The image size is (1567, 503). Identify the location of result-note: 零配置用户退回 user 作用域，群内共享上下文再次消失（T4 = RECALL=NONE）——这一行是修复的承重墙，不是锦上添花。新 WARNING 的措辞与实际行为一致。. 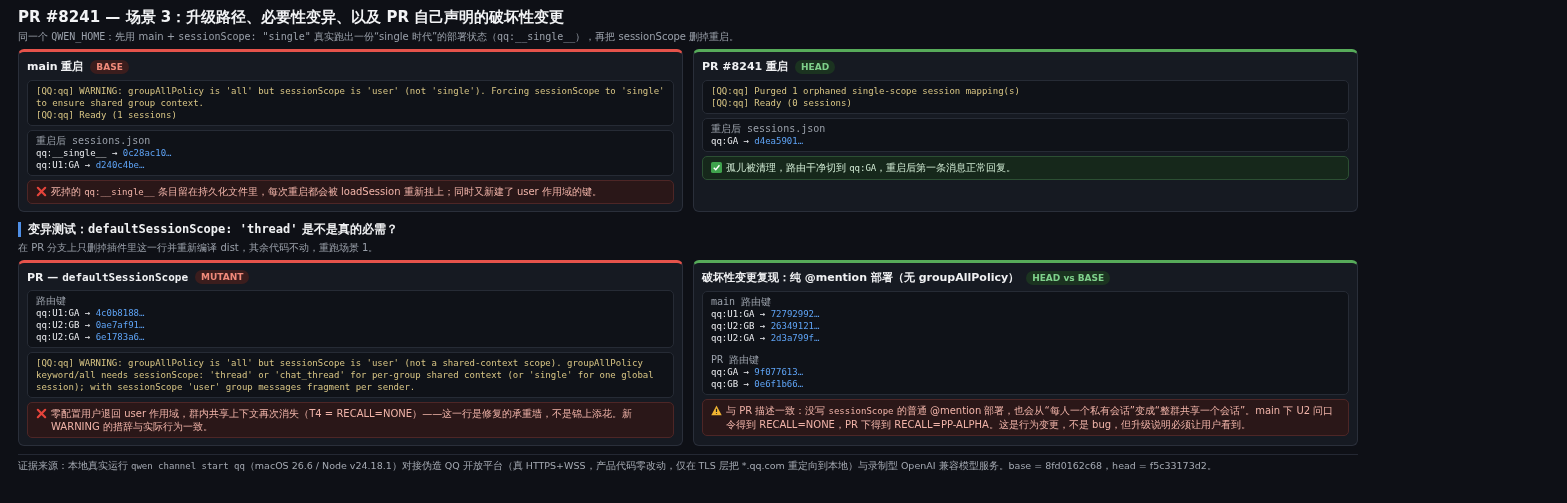
(350, 420).